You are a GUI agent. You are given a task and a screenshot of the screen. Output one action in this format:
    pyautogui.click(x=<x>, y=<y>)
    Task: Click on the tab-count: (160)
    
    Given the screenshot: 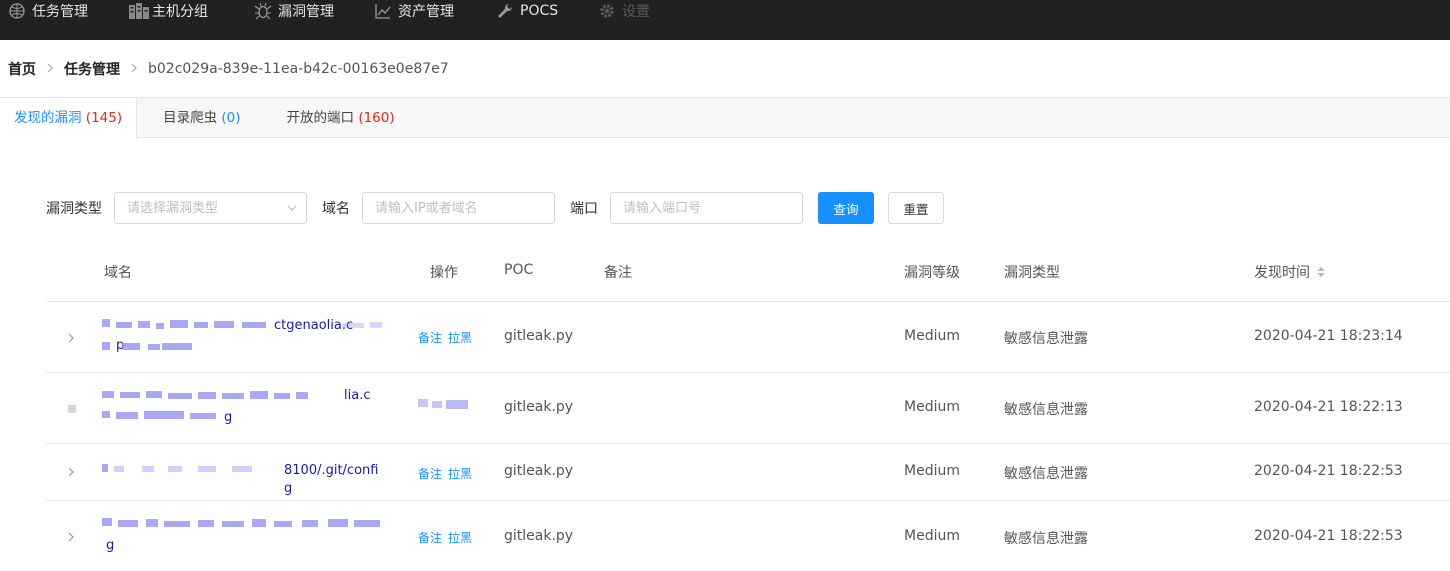 What is the action you would take?
    pyautogui.click(x=376, y=118)
    